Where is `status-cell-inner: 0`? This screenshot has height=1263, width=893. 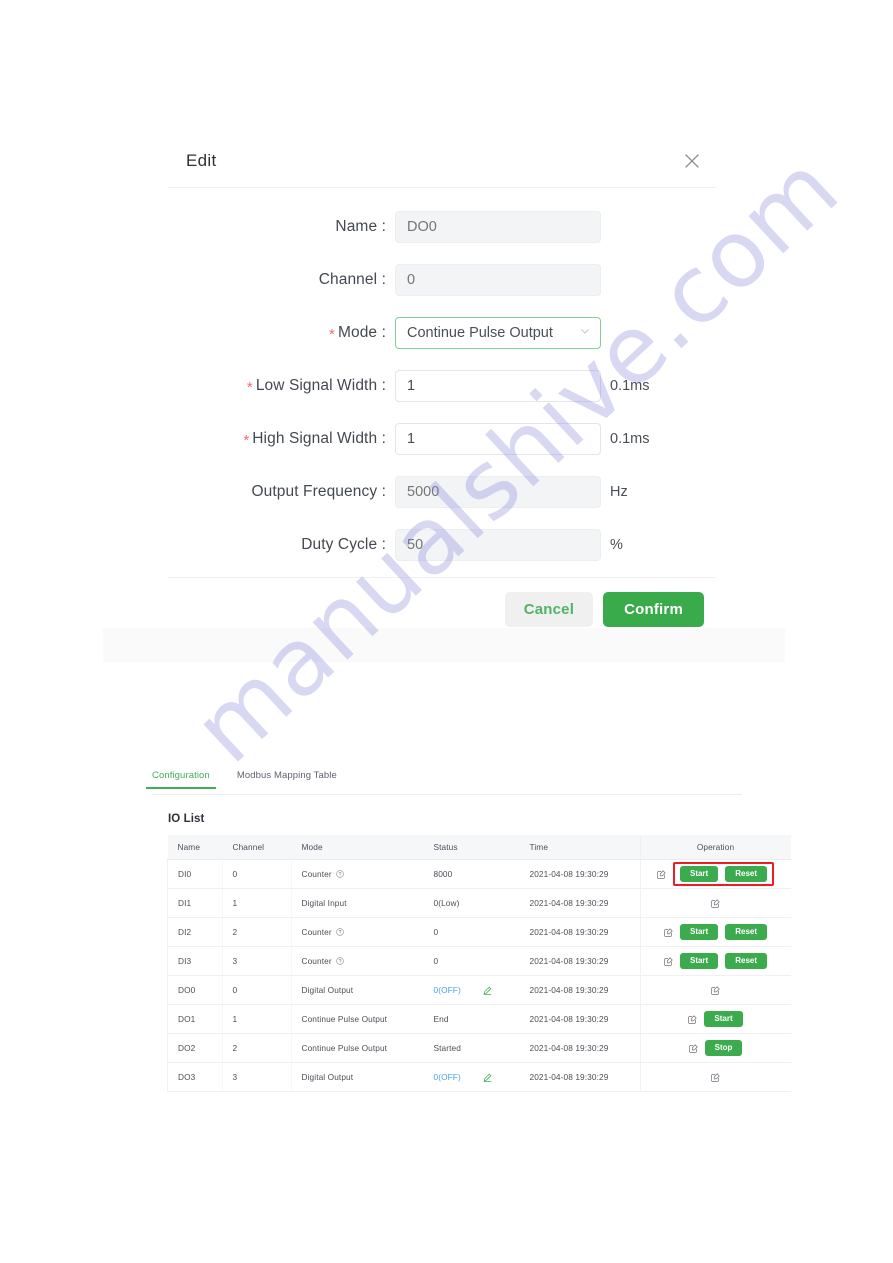
status-cell-inner: 0 is located at coordinates (477, 932).